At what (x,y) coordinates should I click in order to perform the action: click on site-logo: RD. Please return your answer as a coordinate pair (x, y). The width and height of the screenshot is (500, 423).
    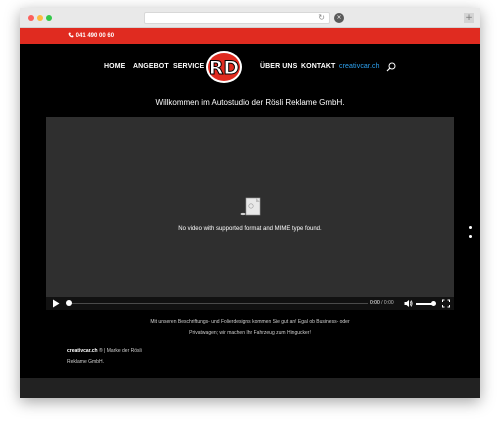
    Looking at the image, I should click on (224, 67).